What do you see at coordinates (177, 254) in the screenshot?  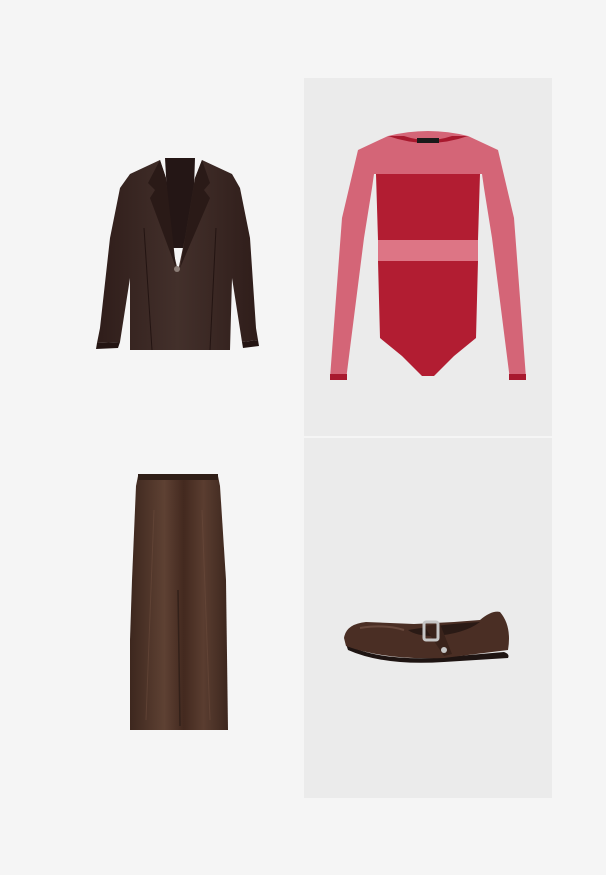 I see `blazer-icon` at bounding box center [177, 254].